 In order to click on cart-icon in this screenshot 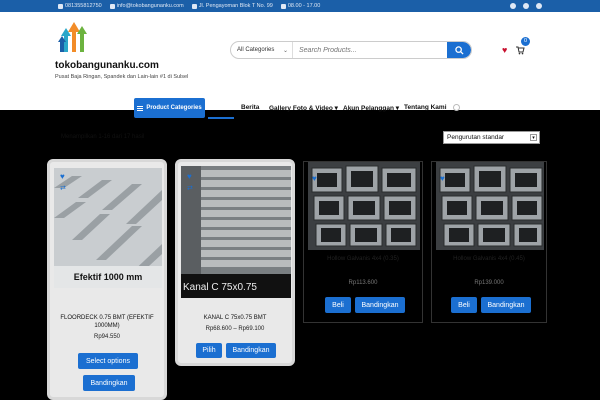, I will do `click(520, 50)`.